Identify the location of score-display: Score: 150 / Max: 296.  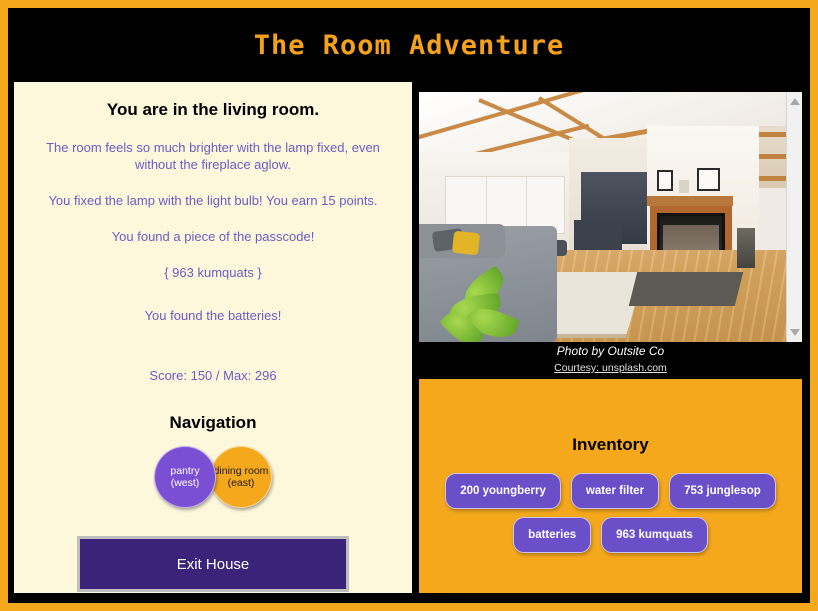
(213, 375).